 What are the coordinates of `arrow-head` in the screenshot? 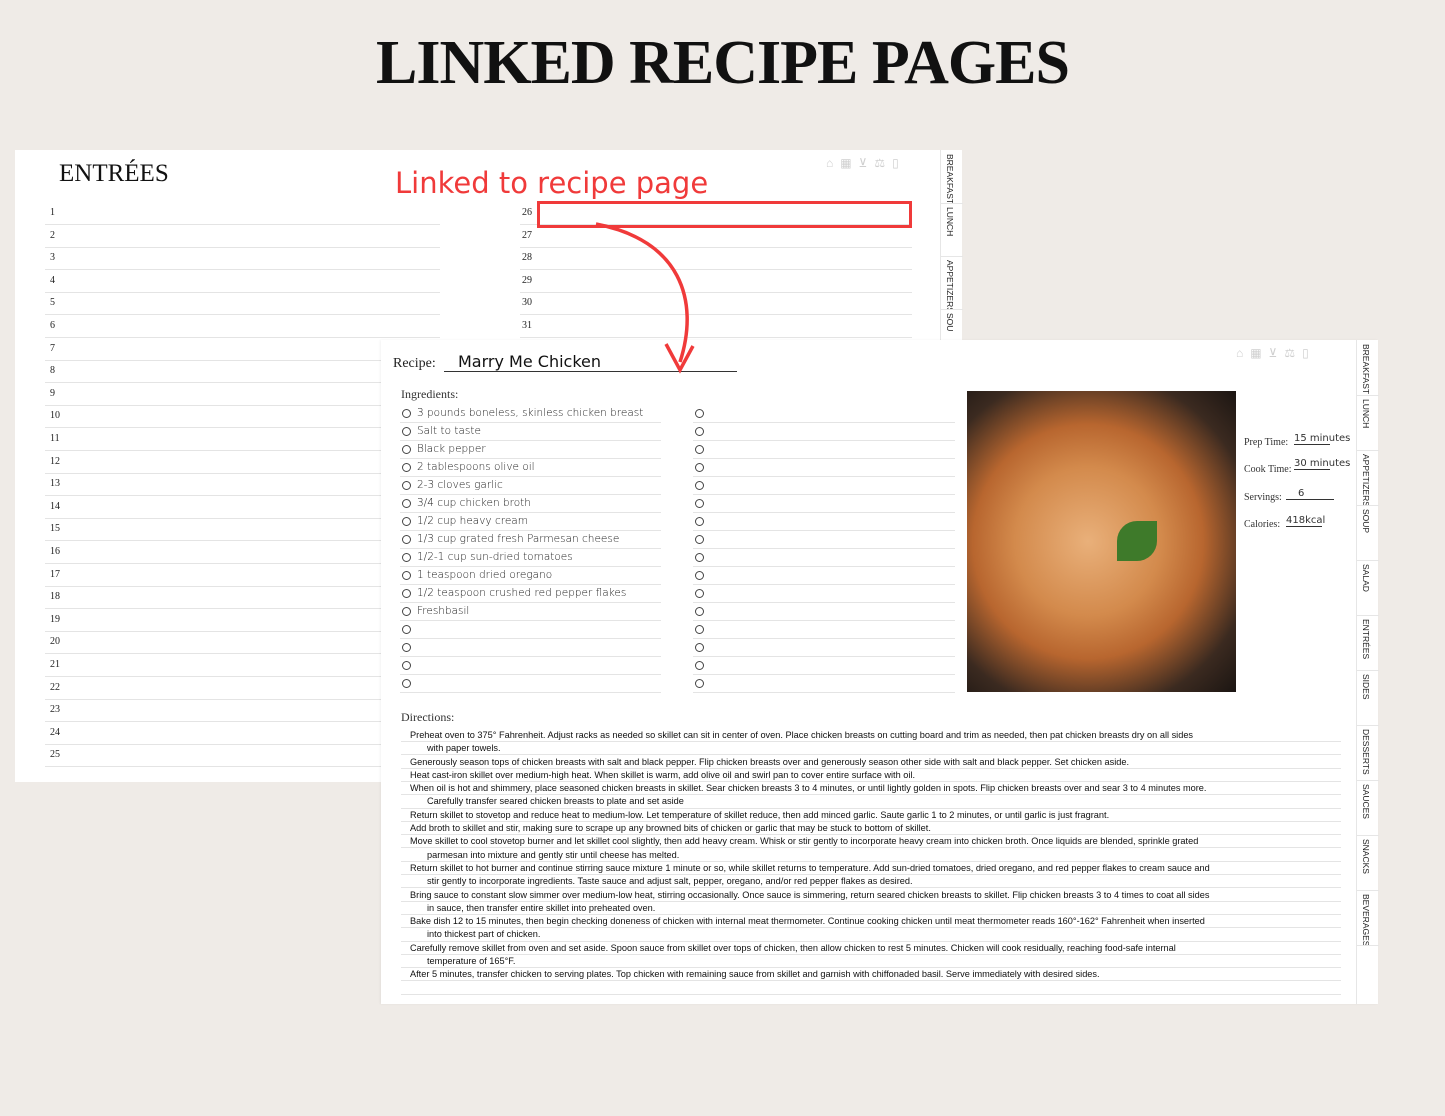 It's located at (679, 358).